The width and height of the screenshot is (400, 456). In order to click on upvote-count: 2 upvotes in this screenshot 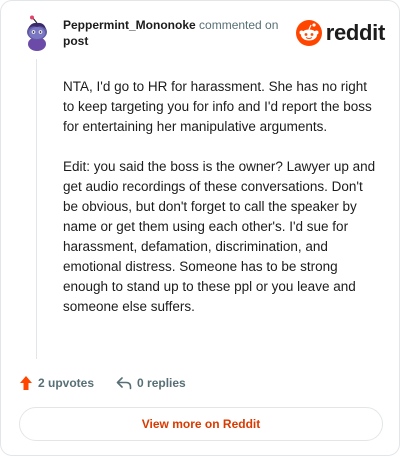, I will do `click(66, 383)`.